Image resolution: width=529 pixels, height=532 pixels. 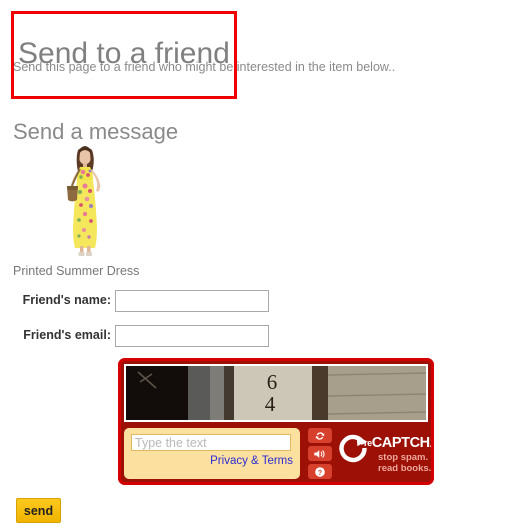 What do you see at coordinates (403, 457) in the screenshot?
I see `tagline-line-1: stop spam.` at bounding box center [403, 457].